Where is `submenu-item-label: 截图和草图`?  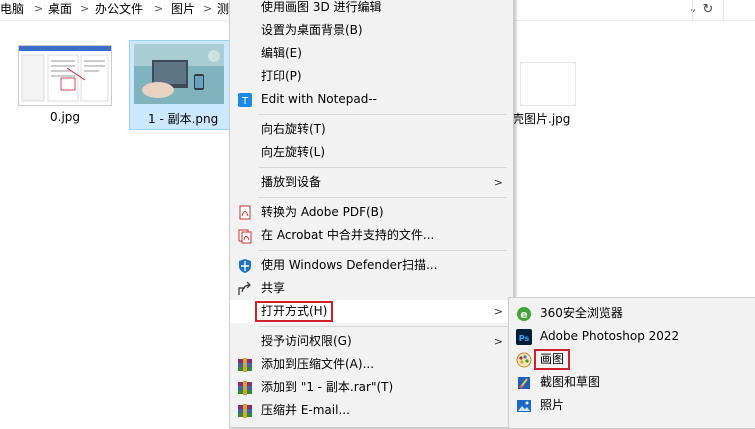 submenu-item-label: 截图和草图 is located at coordinates (570, 382).